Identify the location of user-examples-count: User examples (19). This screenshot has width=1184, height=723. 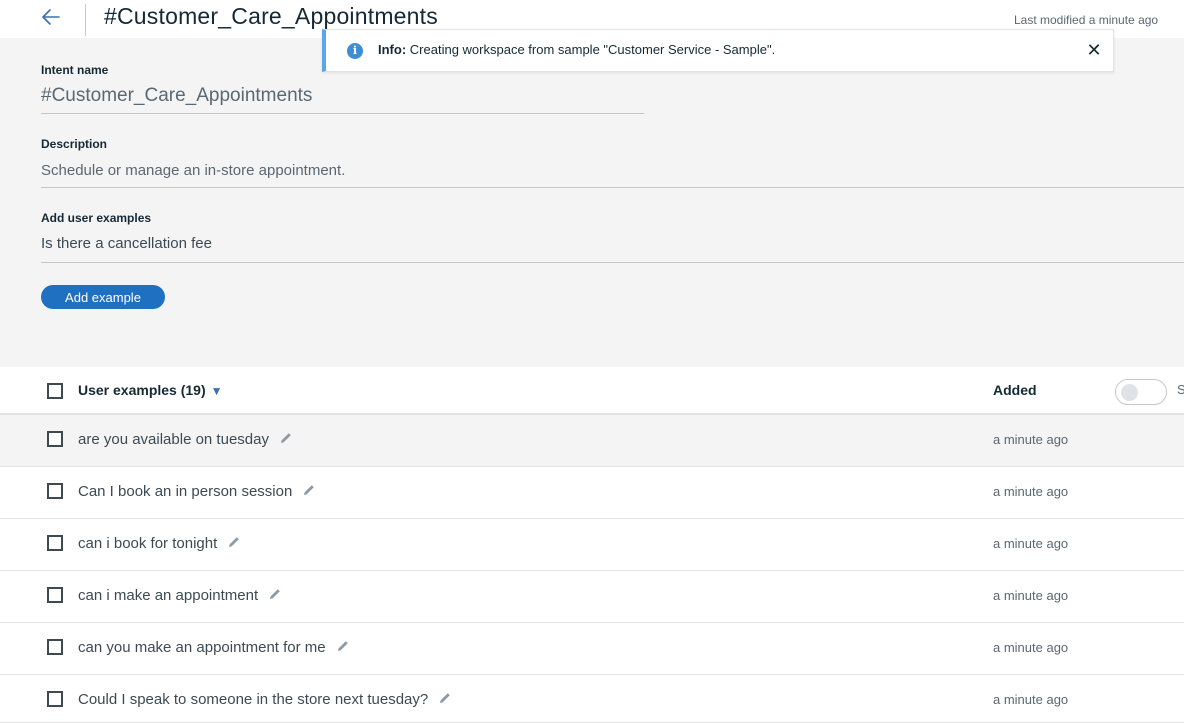
(142, 390).